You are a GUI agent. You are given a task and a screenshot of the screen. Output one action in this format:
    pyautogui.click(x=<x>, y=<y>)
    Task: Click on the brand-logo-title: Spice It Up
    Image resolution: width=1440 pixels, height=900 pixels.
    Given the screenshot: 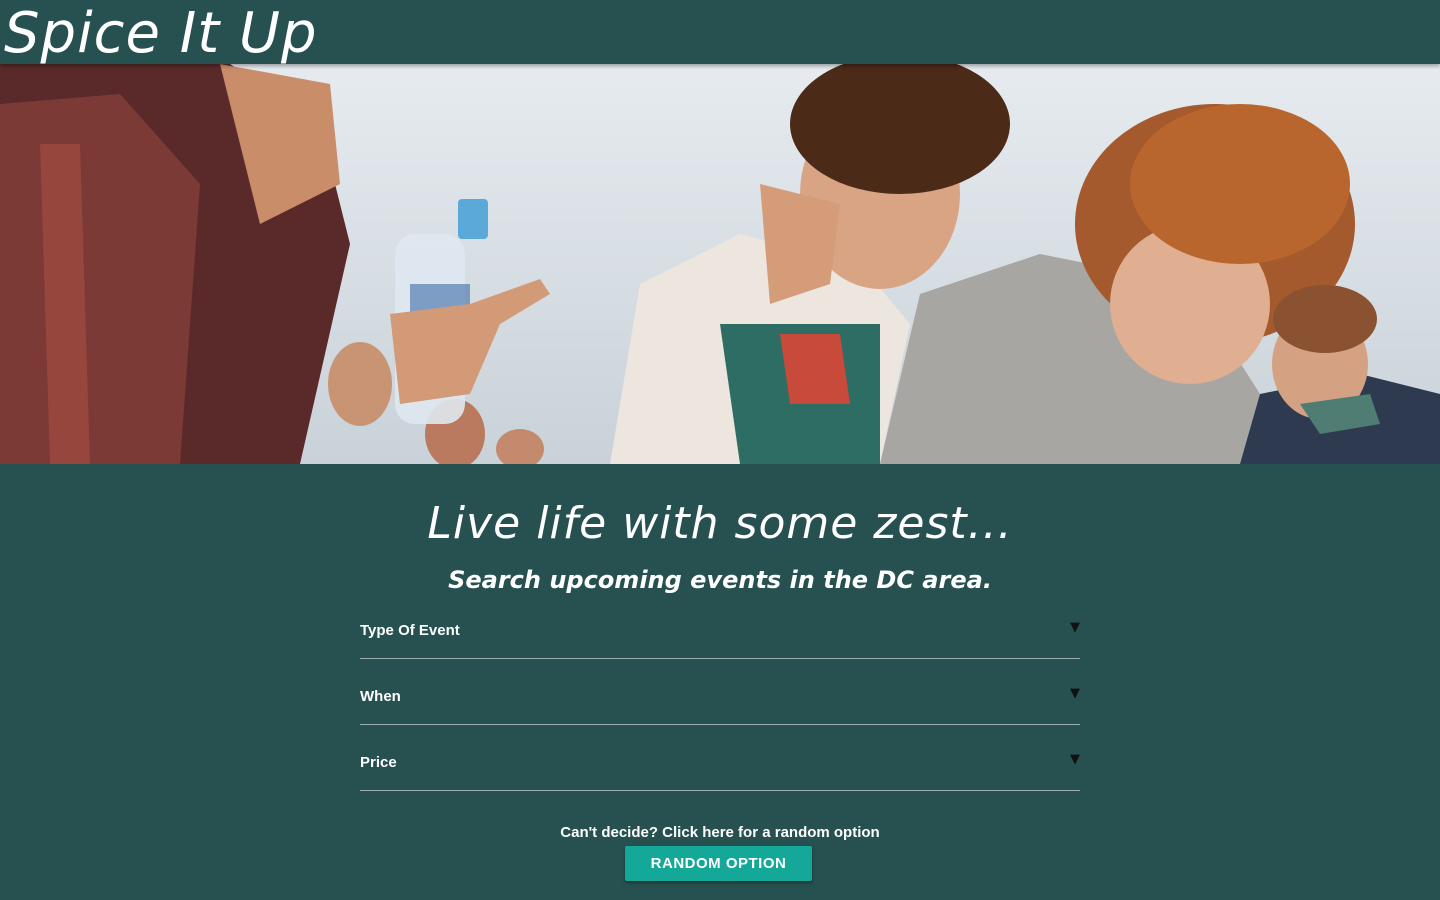 What is the action you would take?
    pyautogui.click(x=161, y=37)
    